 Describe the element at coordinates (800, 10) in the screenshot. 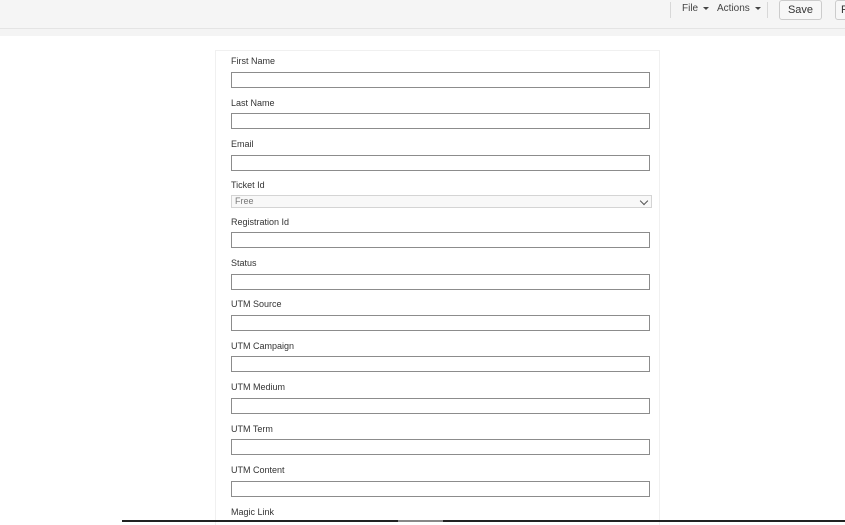

I see `save-button: Save` at that location.